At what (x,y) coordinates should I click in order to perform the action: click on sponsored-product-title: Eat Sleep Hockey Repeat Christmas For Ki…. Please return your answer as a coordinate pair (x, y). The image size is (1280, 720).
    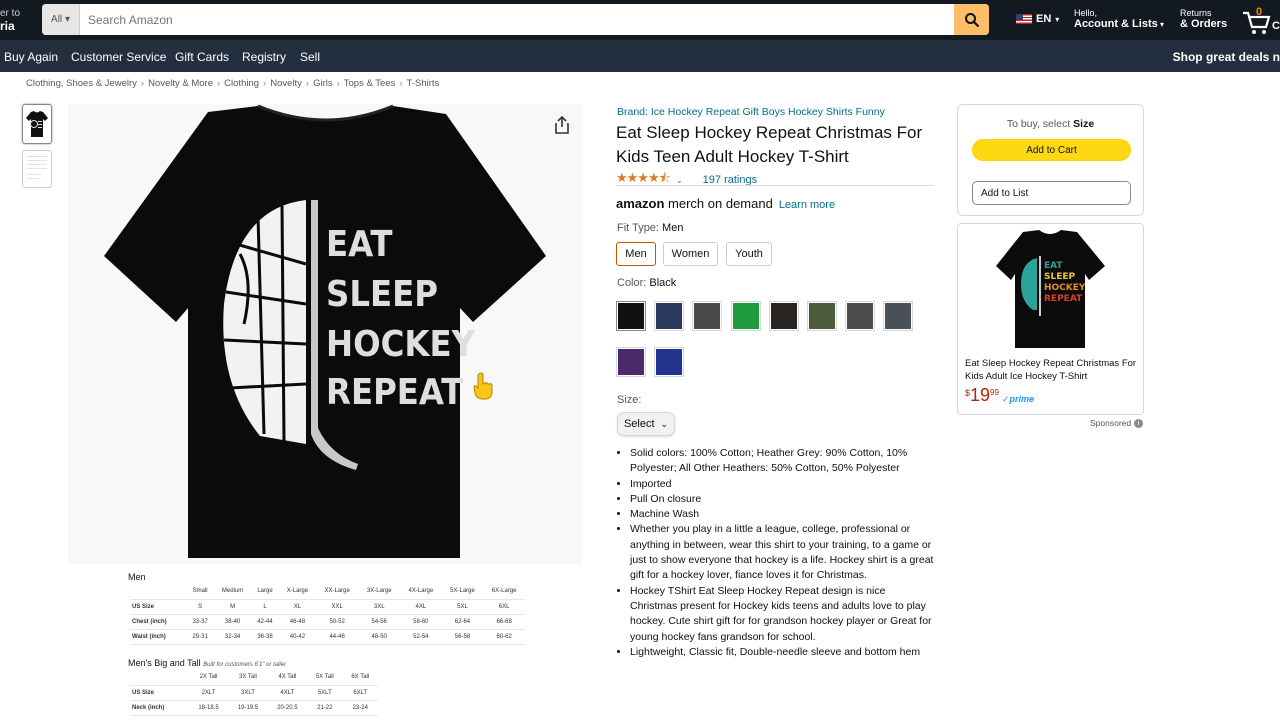
    Looking at the image, I should click on (1052, 370).